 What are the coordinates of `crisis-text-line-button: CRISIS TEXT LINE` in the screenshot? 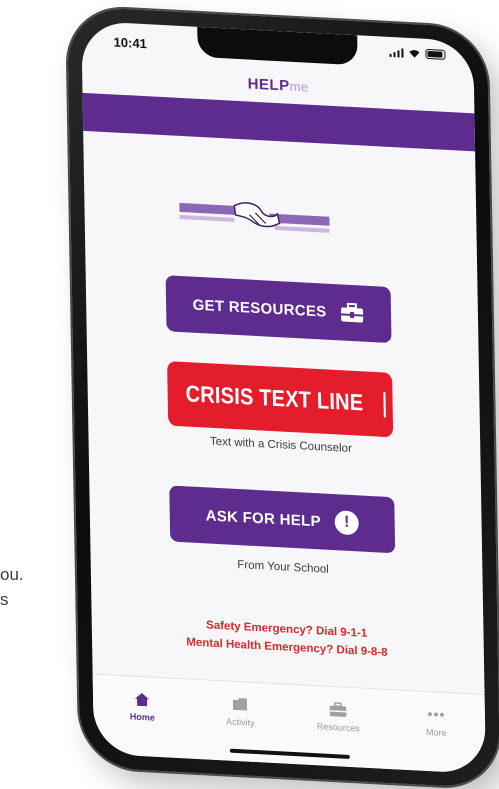 It's located at (280, 399).